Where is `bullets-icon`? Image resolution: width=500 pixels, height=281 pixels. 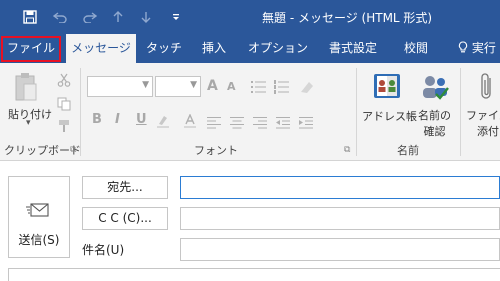
bullets-icon is located at coordinates (259, 88).